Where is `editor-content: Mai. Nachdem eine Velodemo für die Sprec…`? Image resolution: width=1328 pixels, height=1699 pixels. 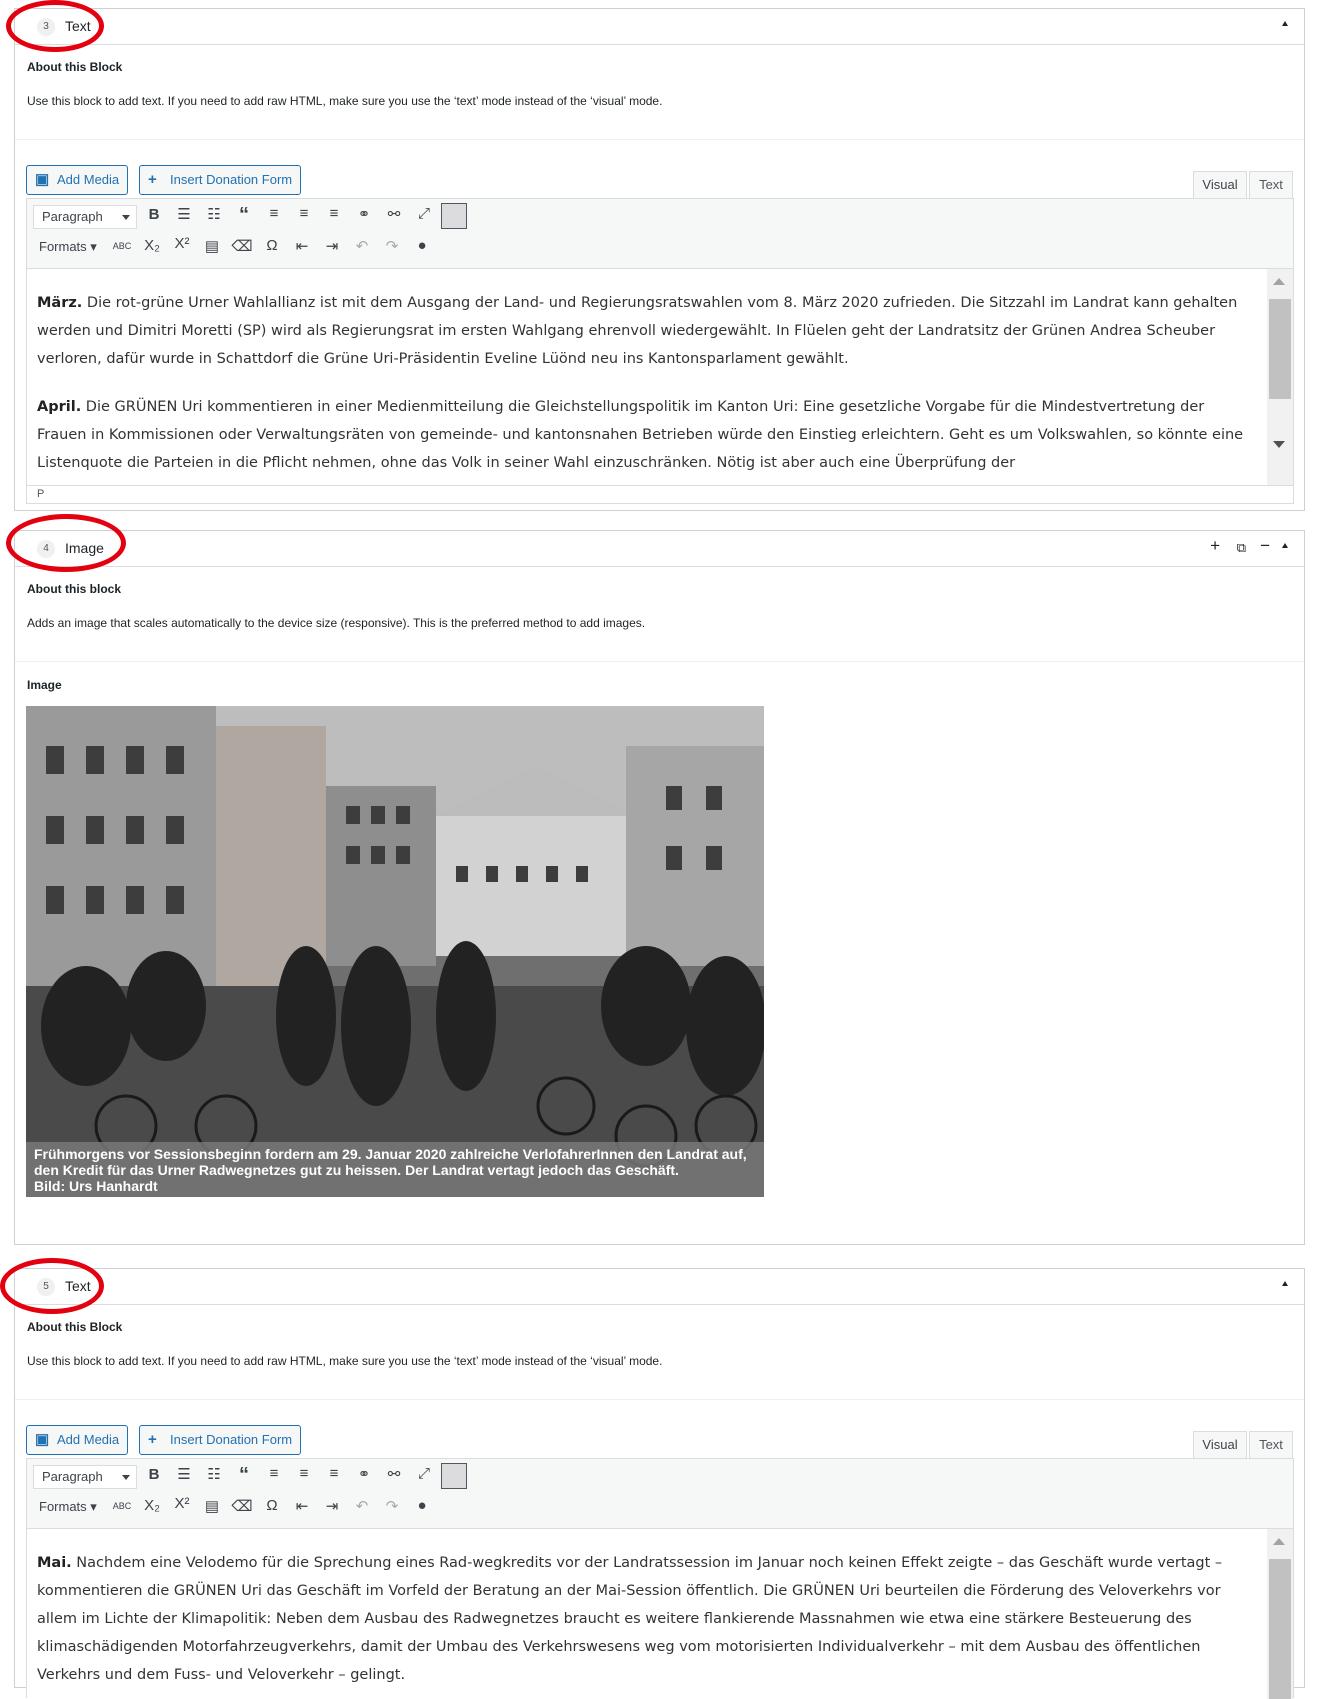 editor-content: Mai. Nachdem eine Velodemo für die Sprec… is located at coordinates (660, 1614).